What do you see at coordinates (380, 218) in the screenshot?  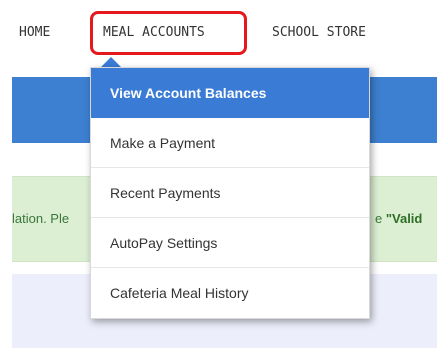 I see `alert-text-right-prefix: e` at bounding box center [380, 218].